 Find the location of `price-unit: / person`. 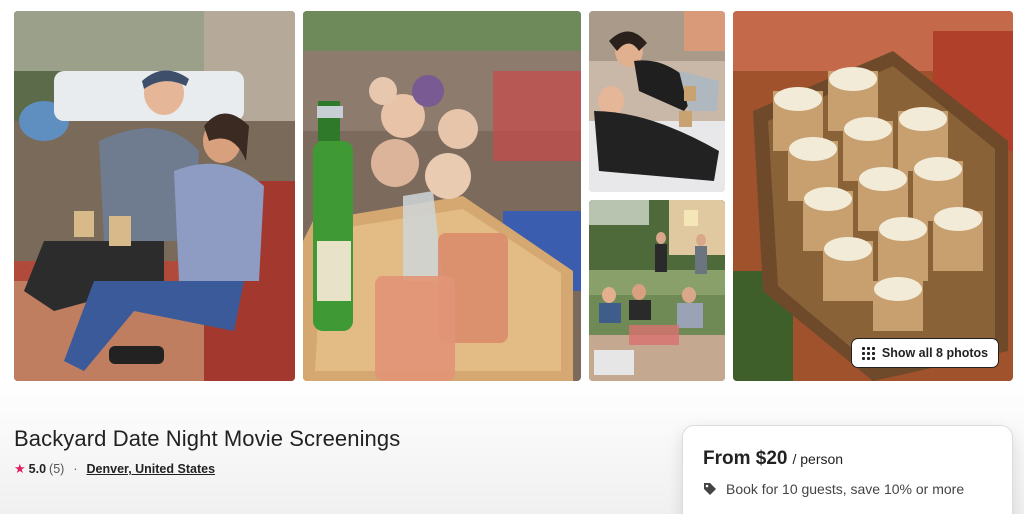

price-unit: / person is located at coordinates (818, 459).